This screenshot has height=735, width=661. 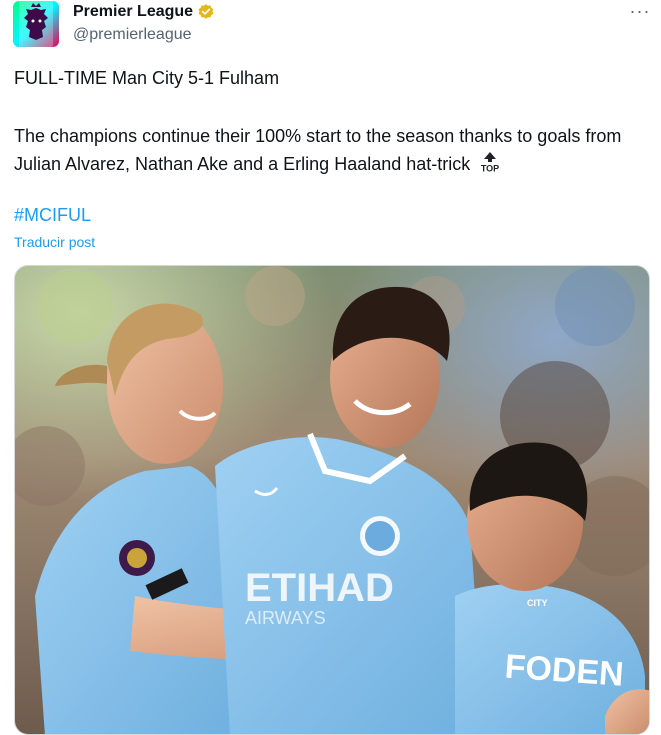 I want to click on top-emoji-label: TOP, so click(x=490, y=169).